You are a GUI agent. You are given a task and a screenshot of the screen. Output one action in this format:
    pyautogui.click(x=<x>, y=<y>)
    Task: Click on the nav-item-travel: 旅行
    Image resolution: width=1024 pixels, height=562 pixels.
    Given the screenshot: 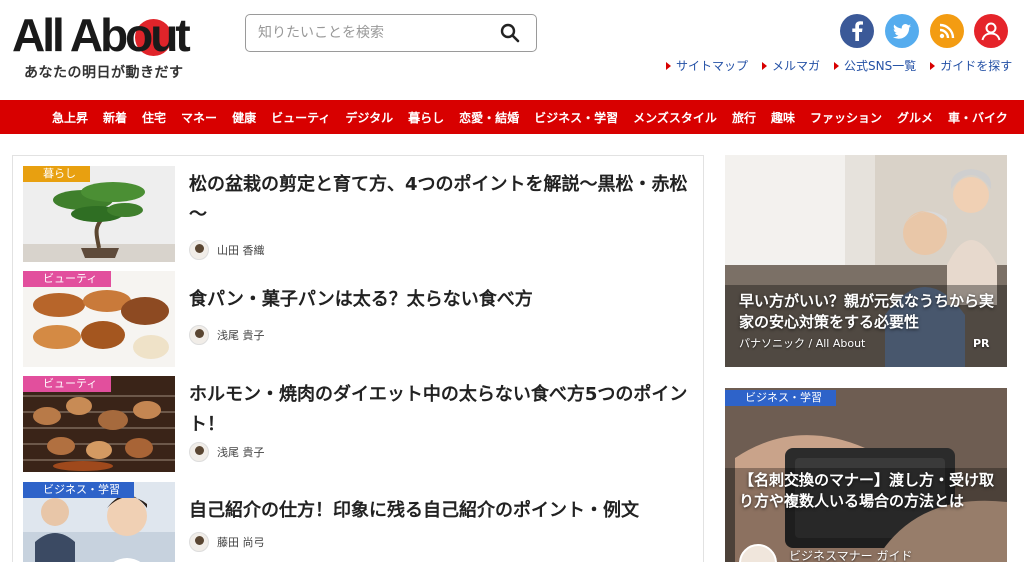 What is the action you would take?
    pyautogui.click(x=744, y=117)
    